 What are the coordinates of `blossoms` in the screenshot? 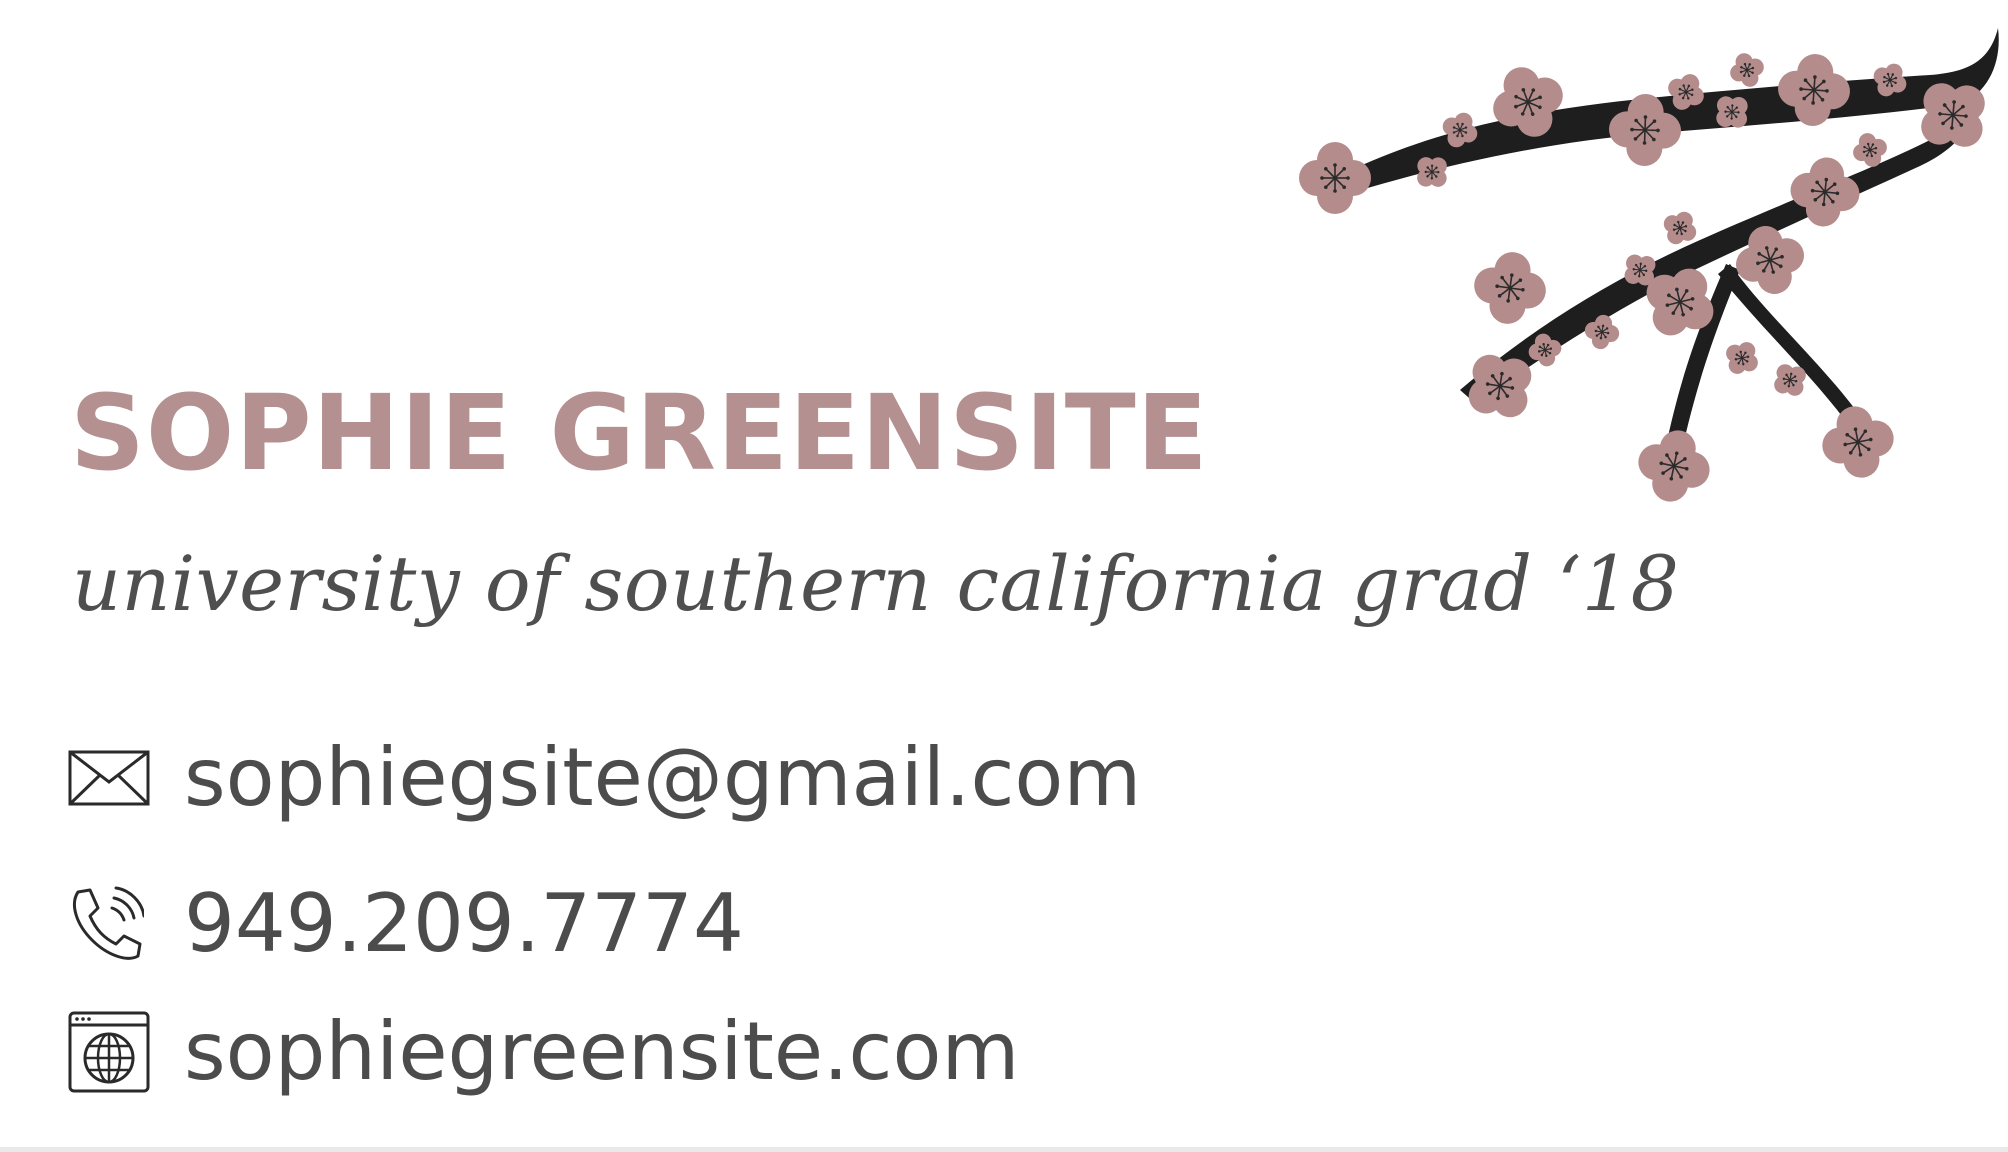 It's located at (1642, 277).